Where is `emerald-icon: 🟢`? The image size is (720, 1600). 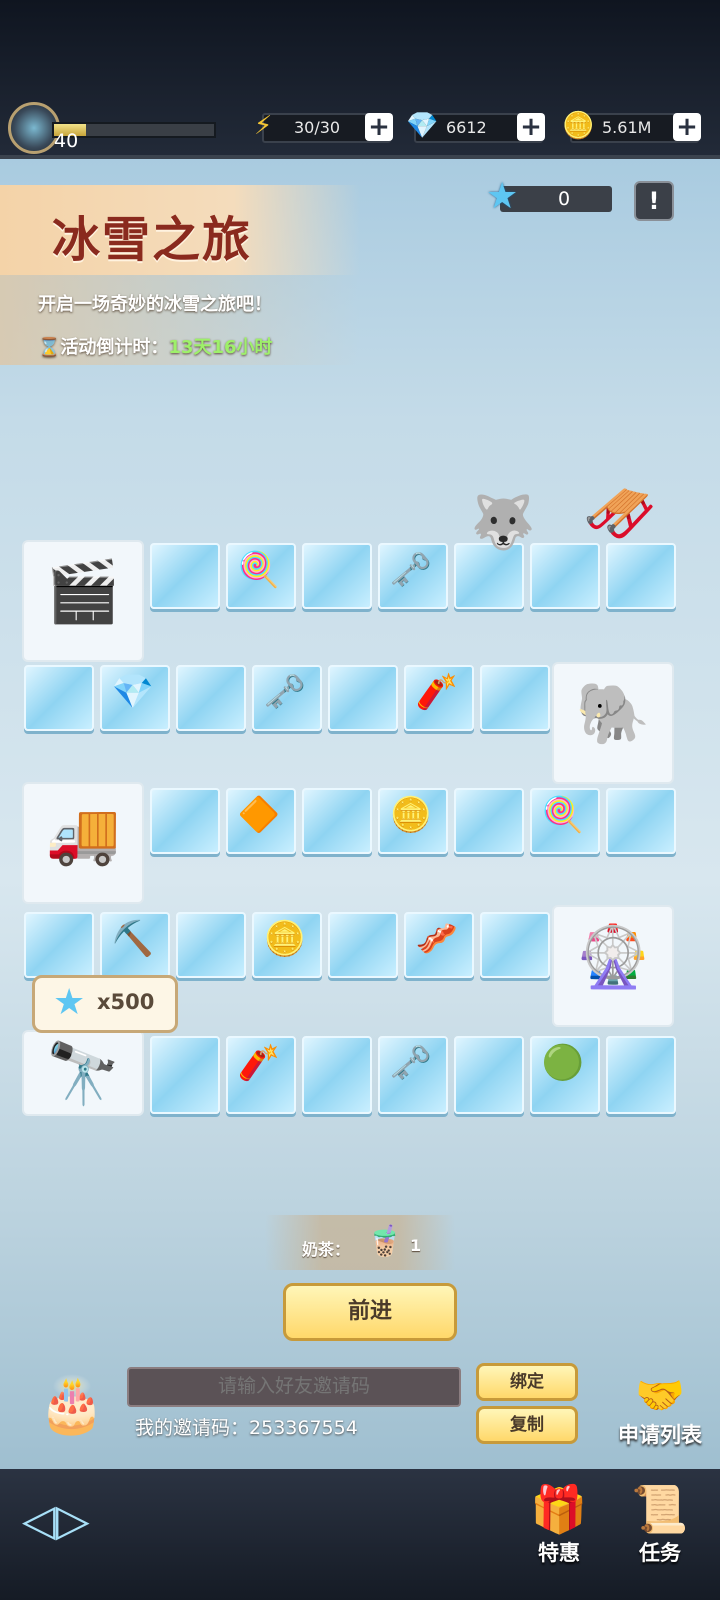
emerald-icon: 🟢 is located at coordinates (563, 1063).